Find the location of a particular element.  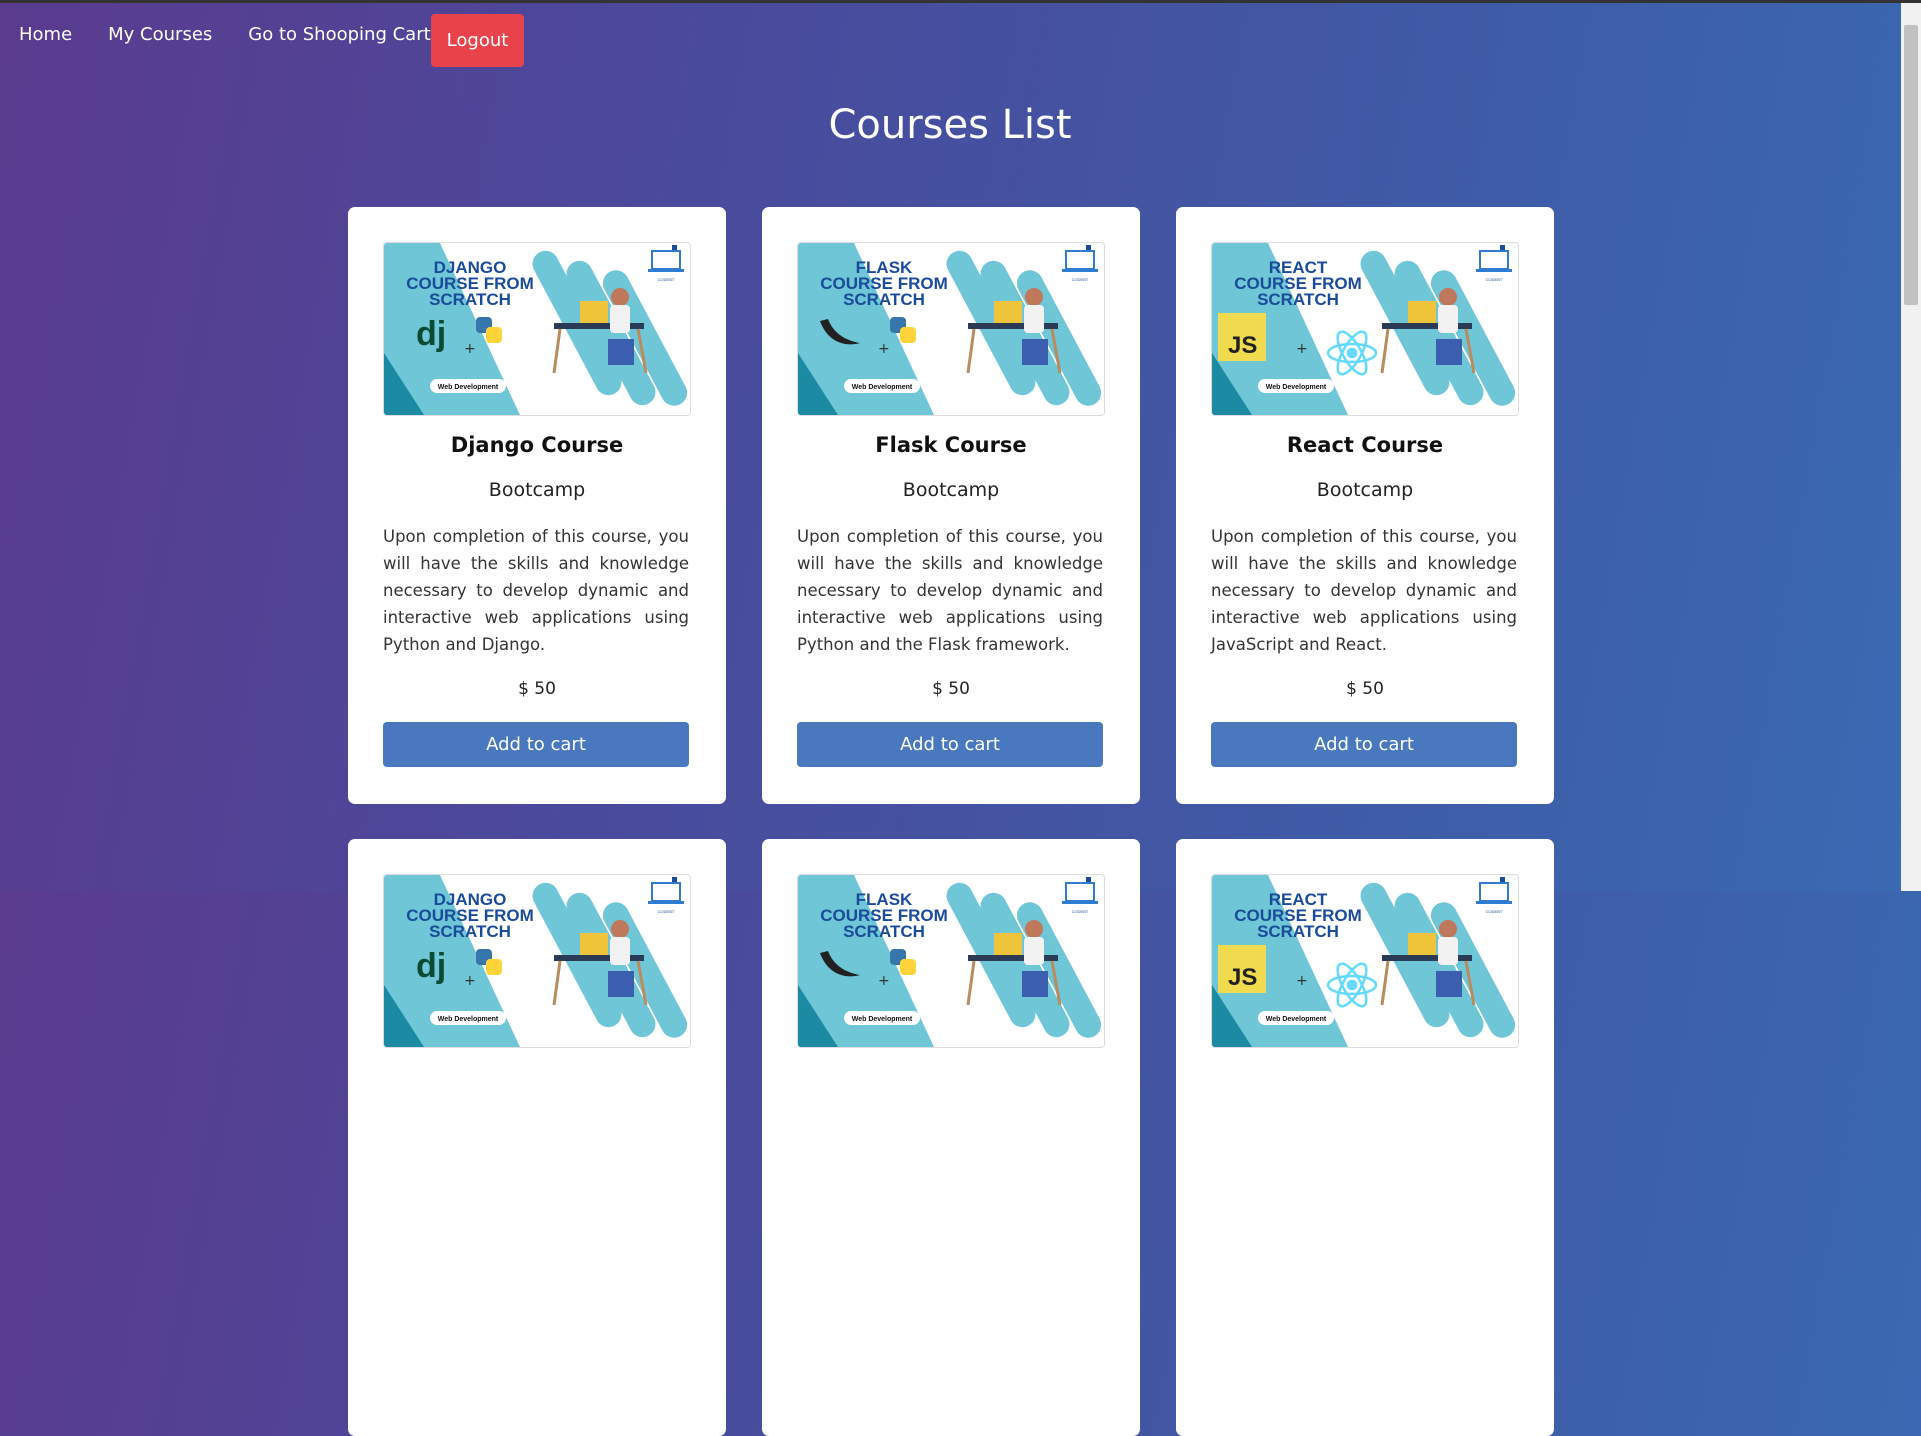

logout-button: Logout is located at coordinates (477, 40).